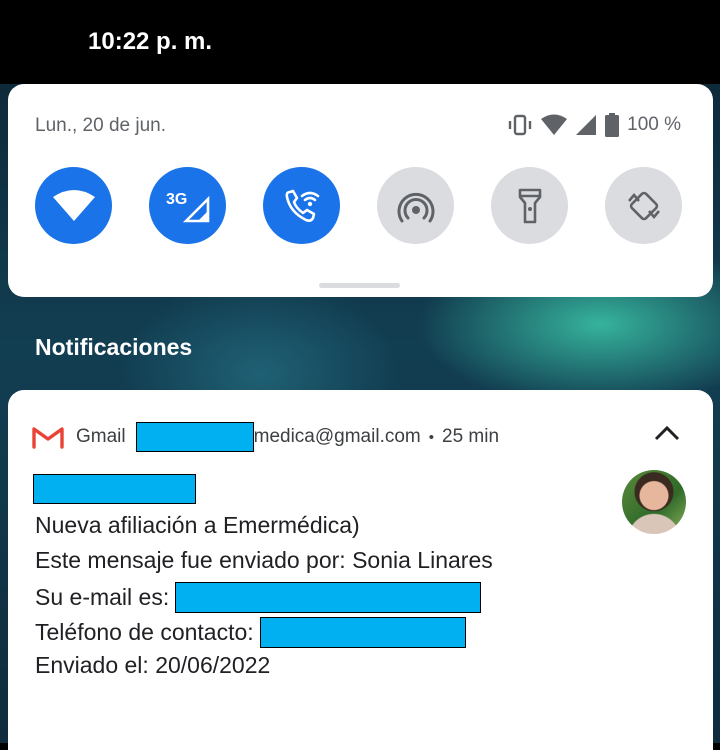 This screenshot has width=720, height=750. I want to click on hotspot-tile, so click(415, 205).